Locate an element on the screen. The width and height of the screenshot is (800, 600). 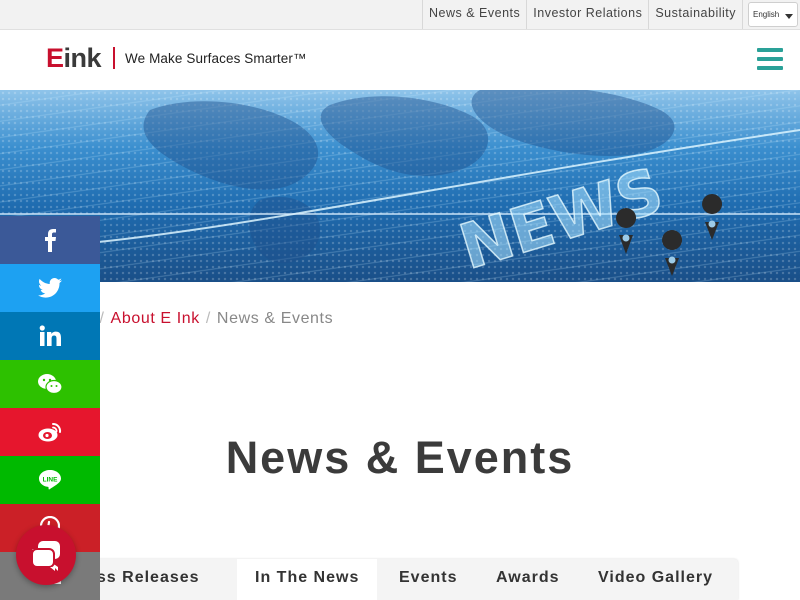
twitter-icon is located at coordinates (50, 288).